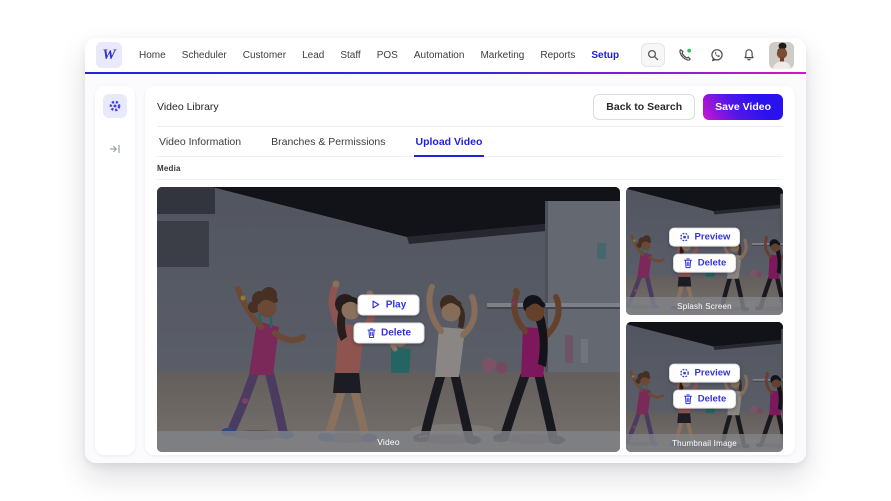  I want to click on nav-item-customer: Customer, so click(264, 55).